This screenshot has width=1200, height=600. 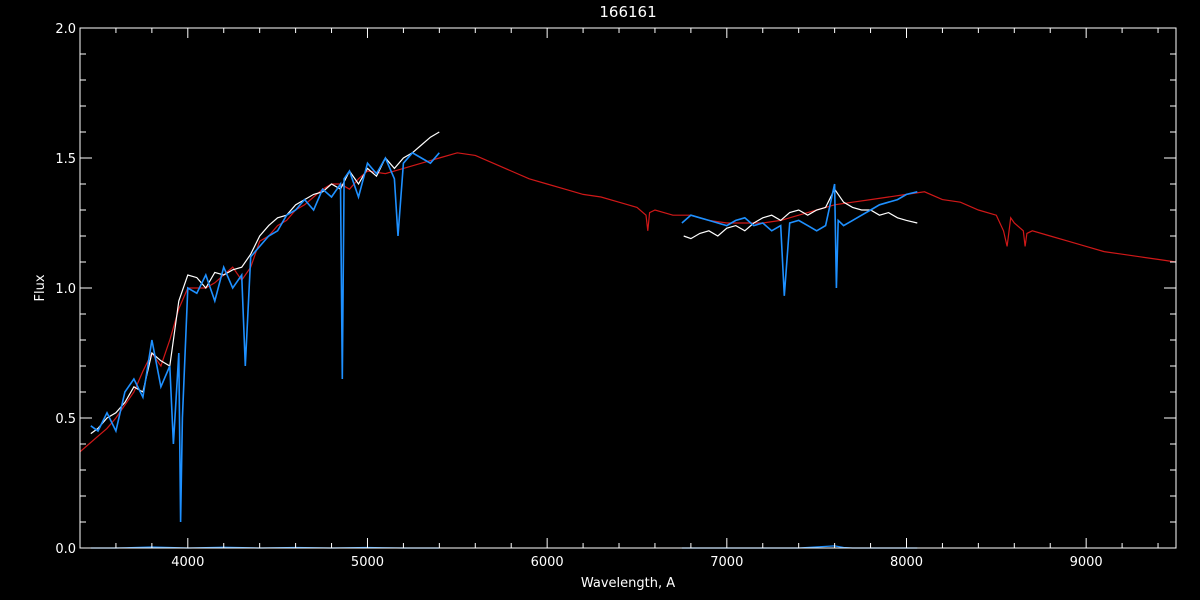 I want to click on y-axis-label: Flux, so click(x=40, y=287).